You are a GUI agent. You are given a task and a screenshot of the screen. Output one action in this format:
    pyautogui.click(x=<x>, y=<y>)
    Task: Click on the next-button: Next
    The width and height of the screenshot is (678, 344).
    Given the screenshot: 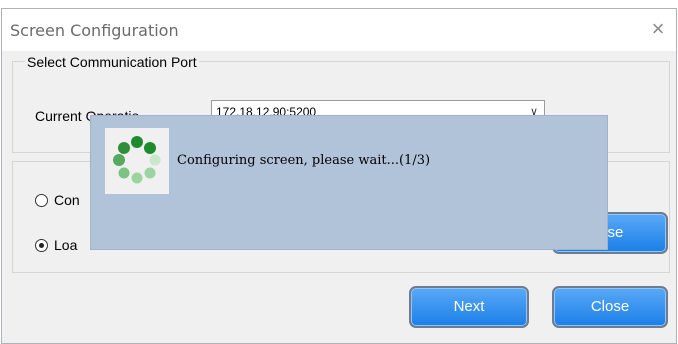 What is the action you would take?
    pyautogui.click(x=469, y=307)
    